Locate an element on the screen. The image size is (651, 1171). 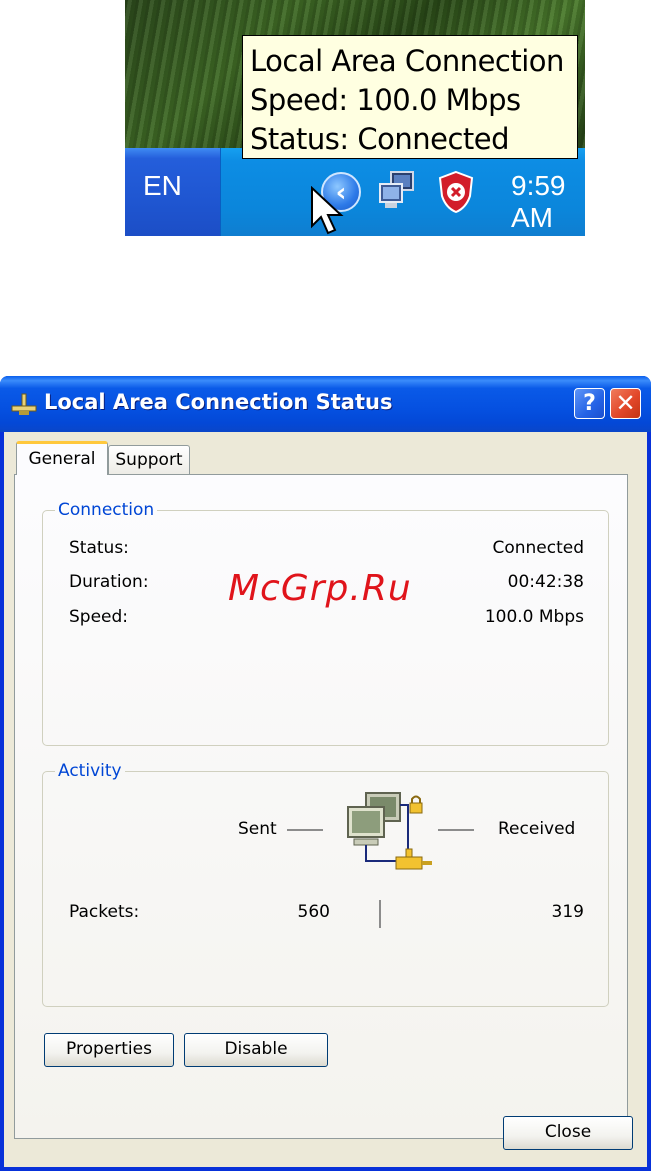
sent-label: Sent is located at coordinates (257, 829).